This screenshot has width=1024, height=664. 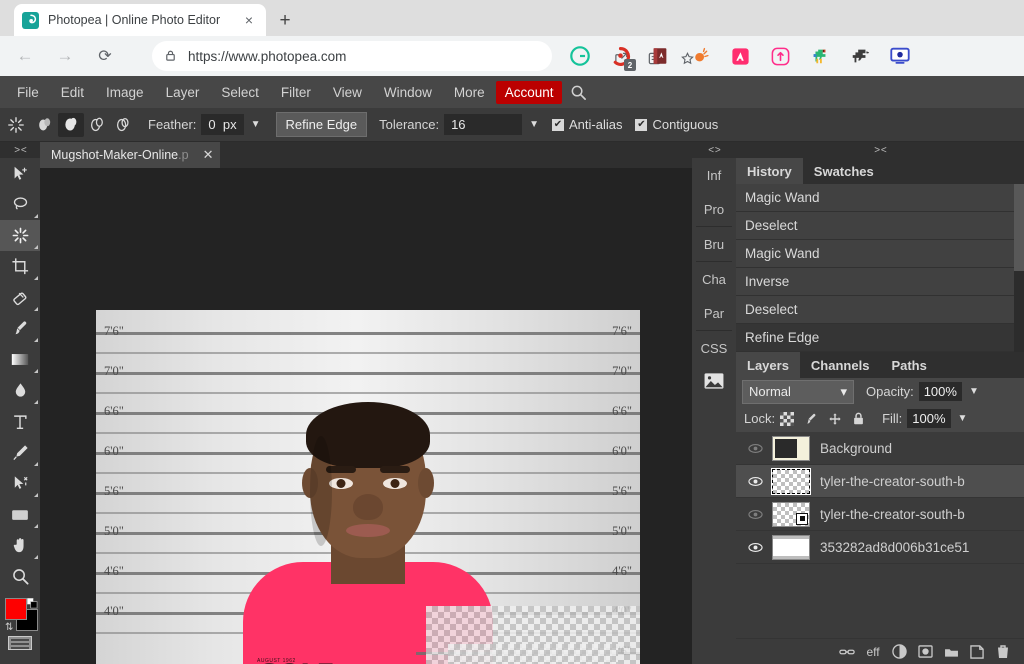 I want to click on tab-layers: Layers, so click(x=768, y=365).